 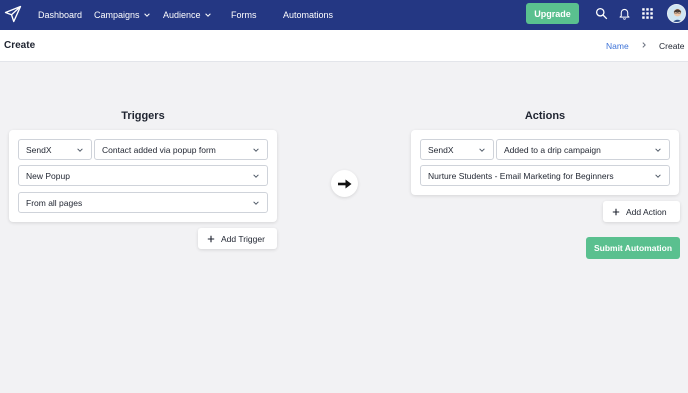 I want to click on trigger-event-value: Contact added via popup form, so click(x=159, y=149).